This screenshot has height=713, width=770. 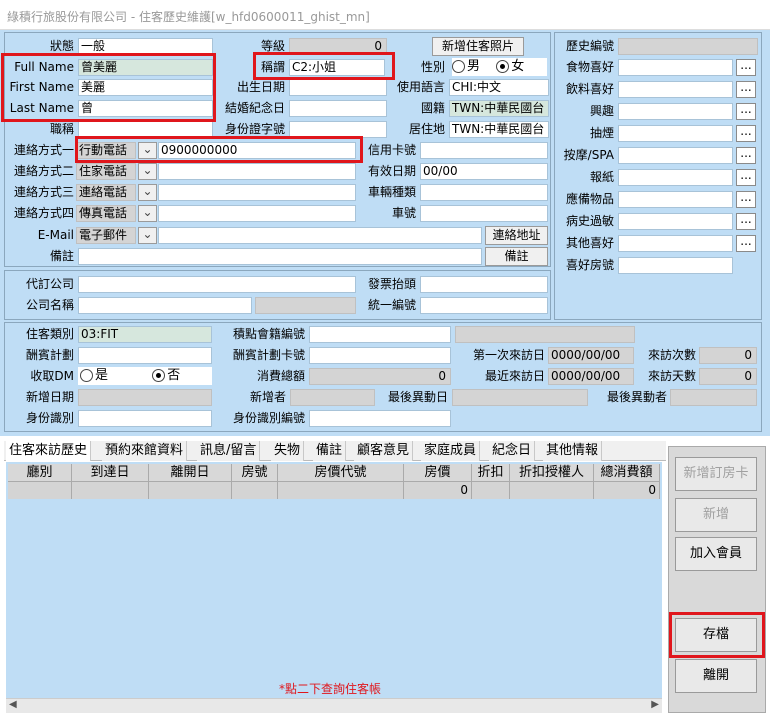 I want to click on grid-header-total: 總消費額, so click(x=627, y=473).